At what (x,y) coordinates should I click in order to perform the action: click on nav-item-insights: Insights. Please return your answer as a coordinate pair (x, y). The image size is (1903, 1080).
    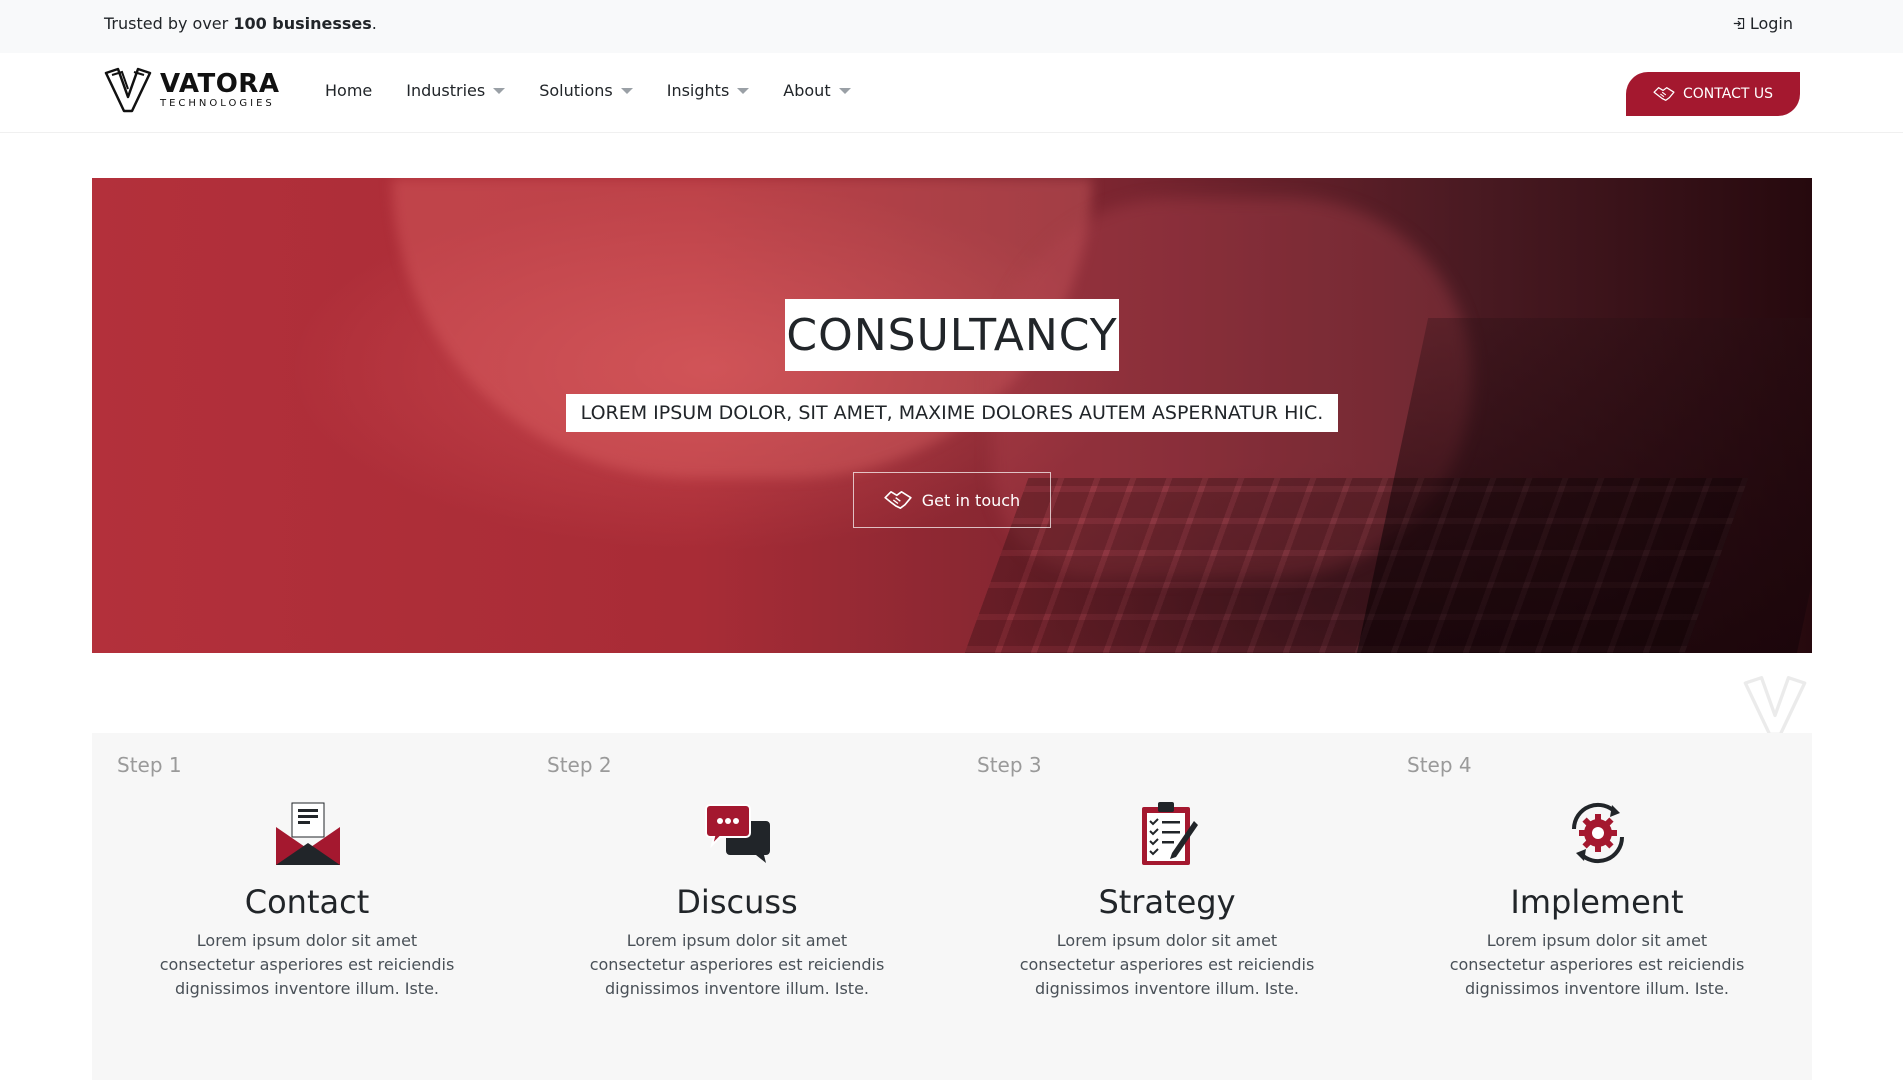
    Looking at the image, I should click on (708, 90).